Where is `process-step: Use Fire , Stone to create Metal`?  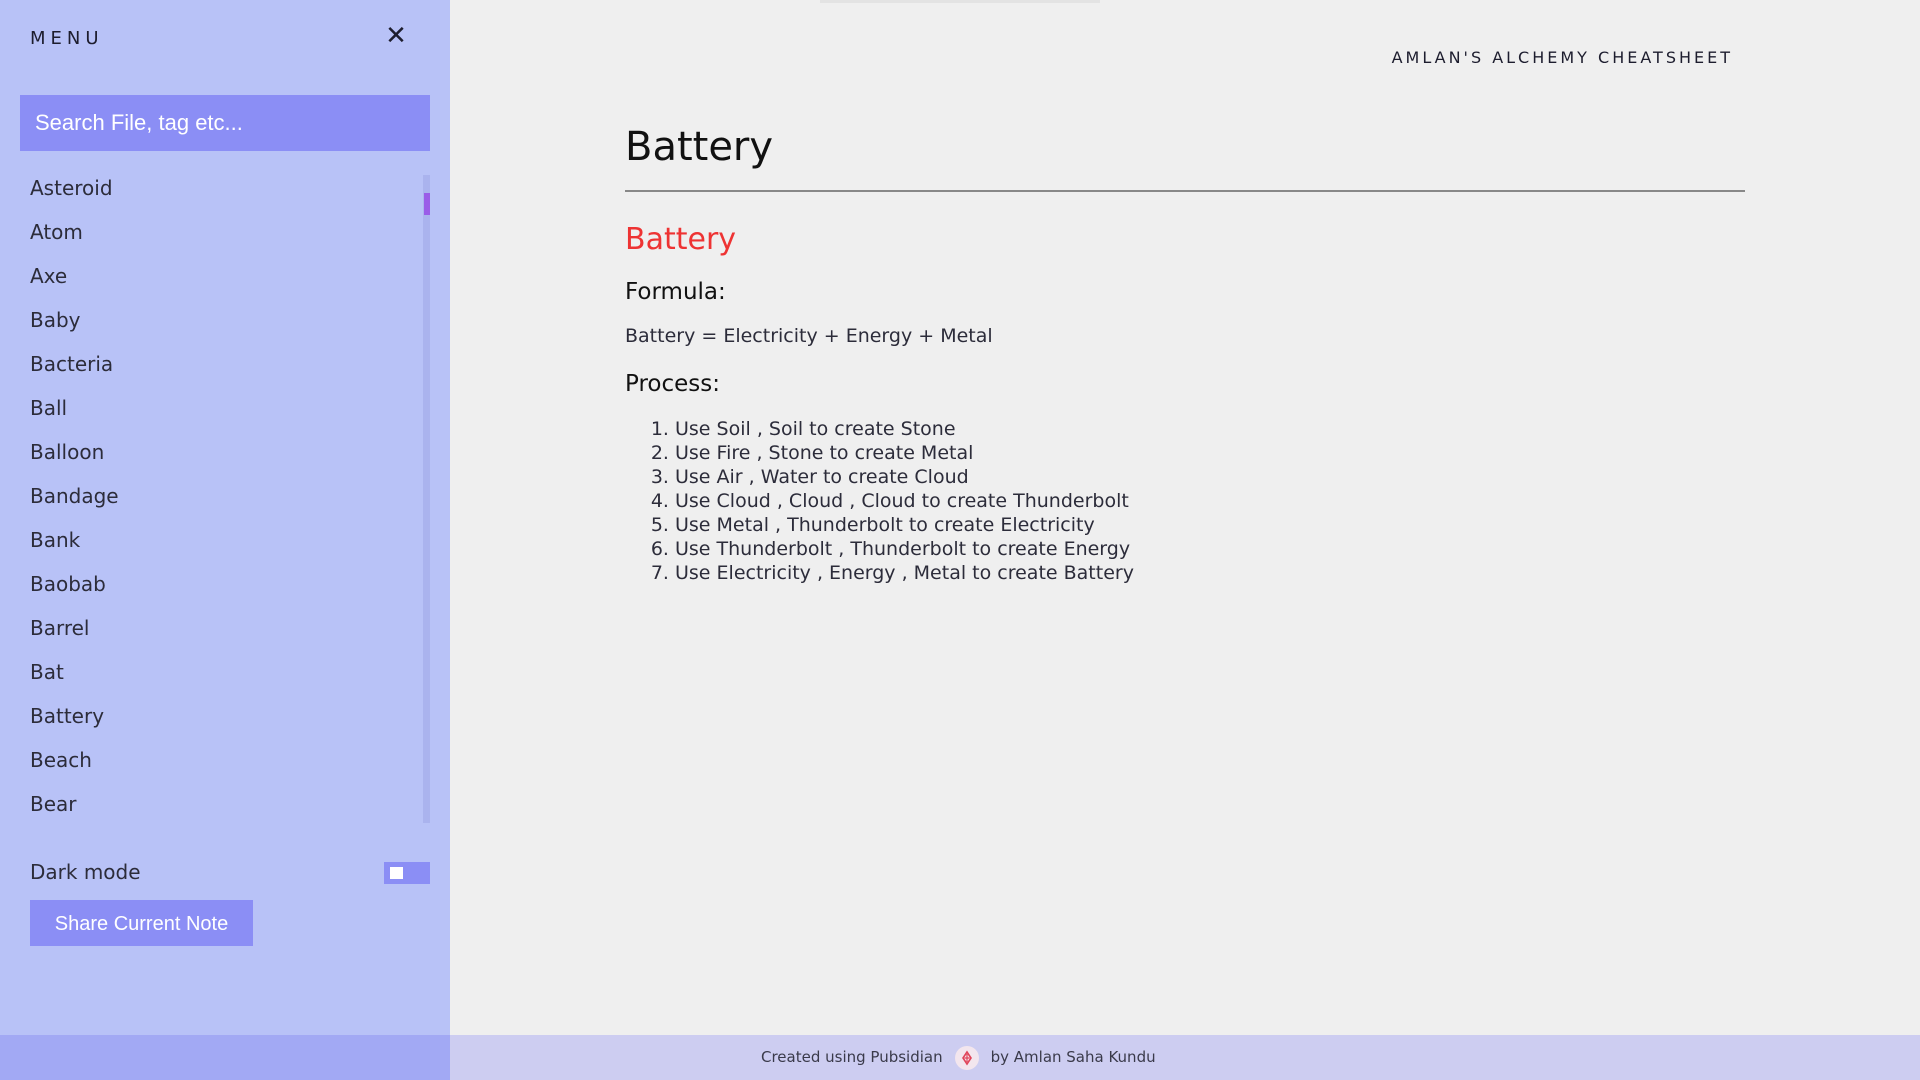
process-step: Use Fire , Stone to create Metal is located at coordinates (1210, 453).